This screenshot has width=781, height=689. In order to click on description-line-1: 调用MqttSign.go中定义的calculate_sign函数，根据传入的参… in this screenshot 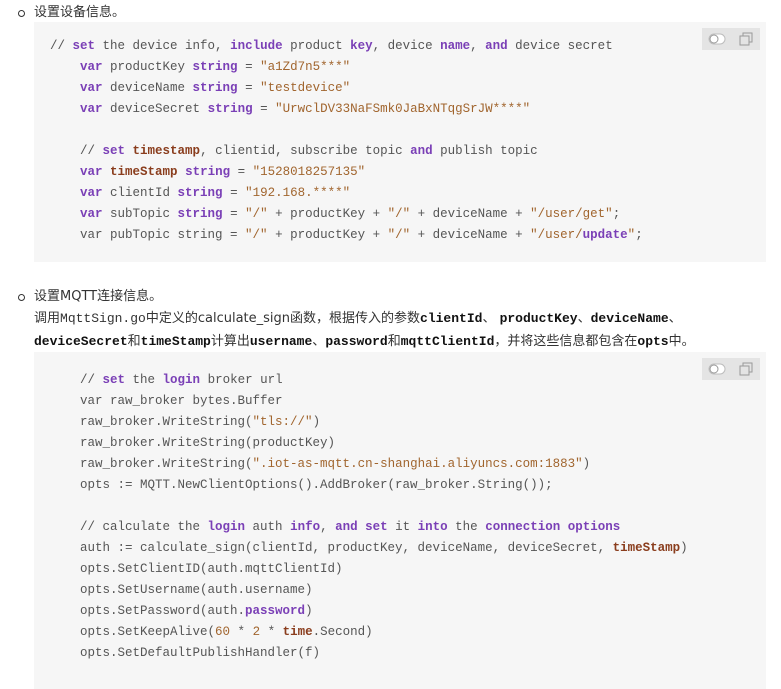, I will do `click(358, 318)`.